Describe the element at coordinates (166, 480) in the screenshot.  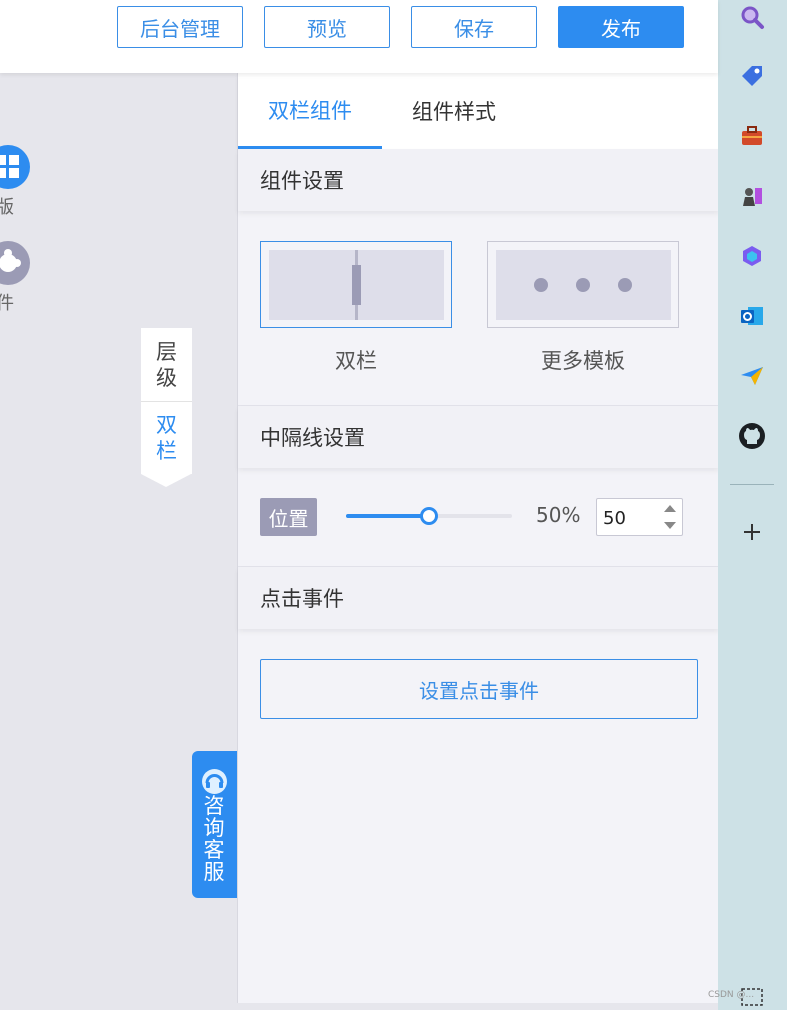
I see `layer-tab-arrow` at that location.